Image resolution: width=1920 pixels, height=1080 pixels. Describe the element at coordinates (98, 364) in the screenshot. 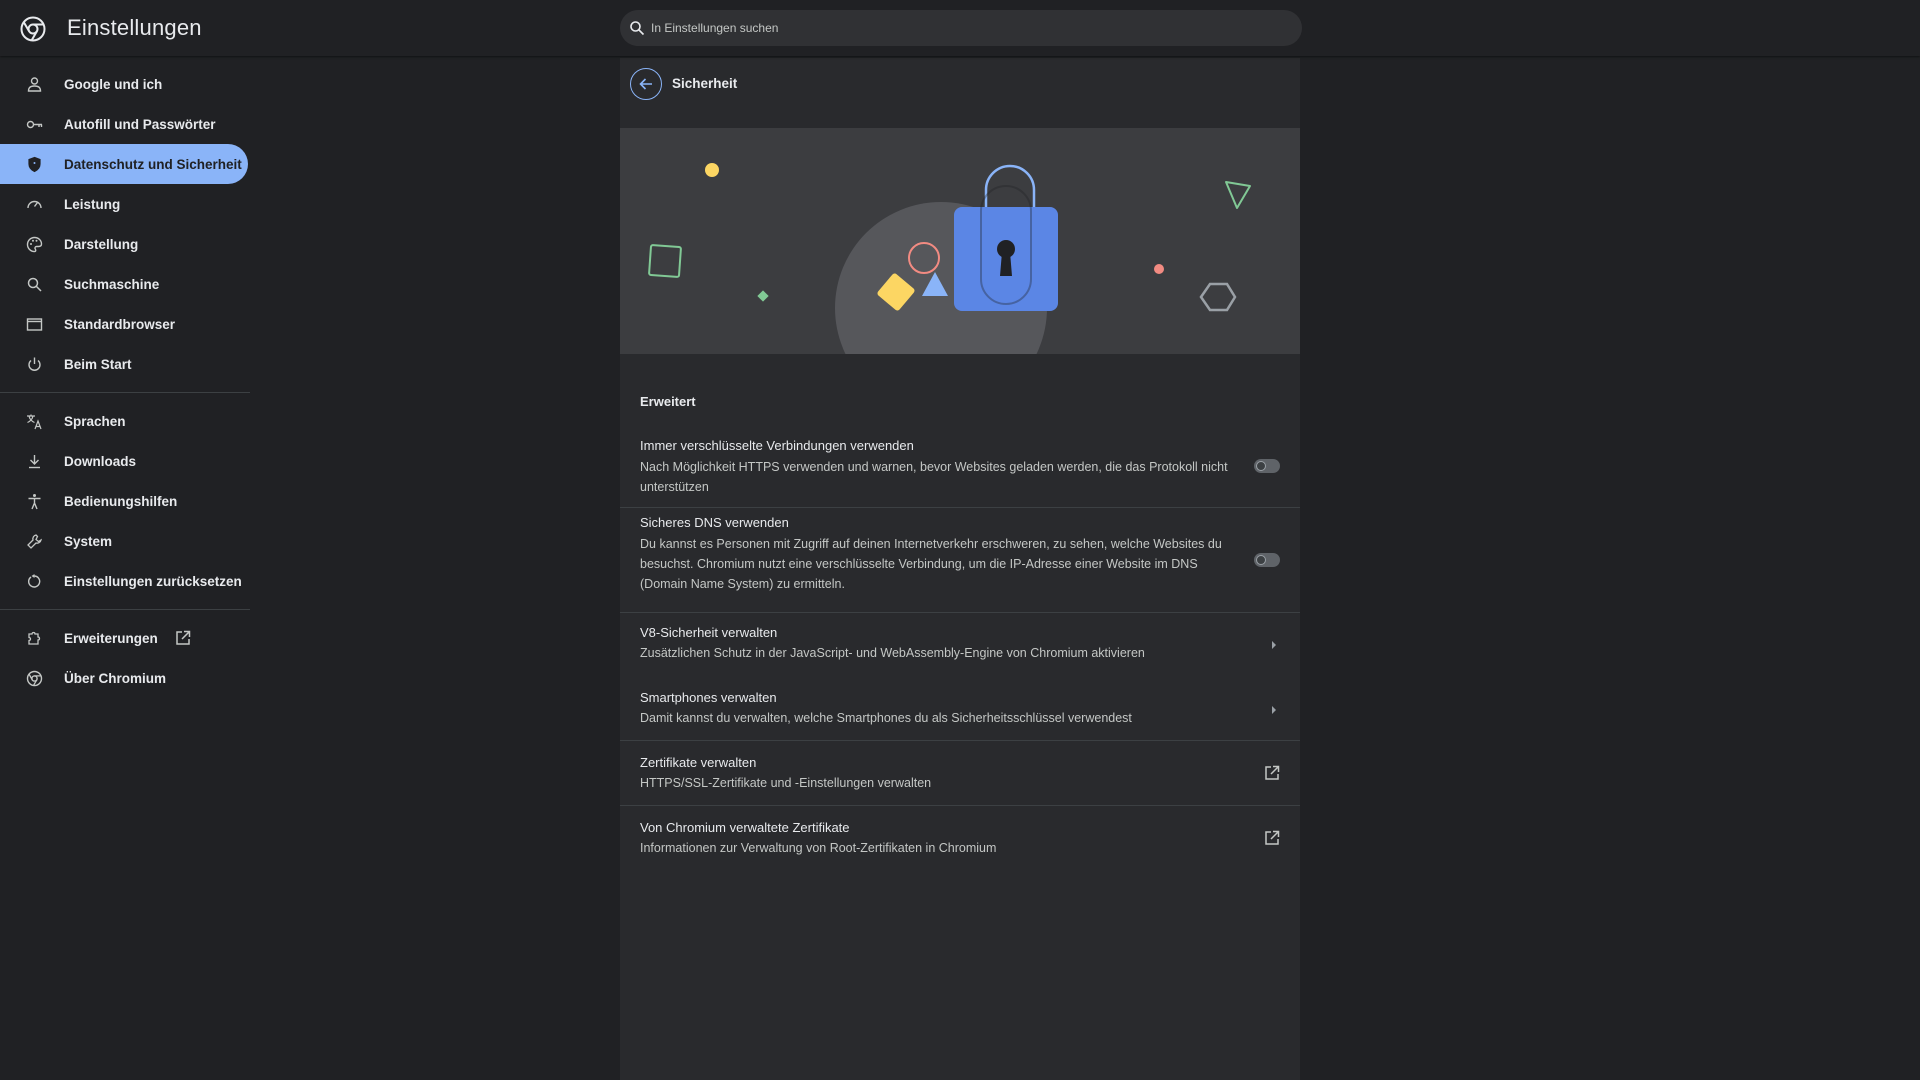

I see `sidebar-item-label: Beim Start` at that location.